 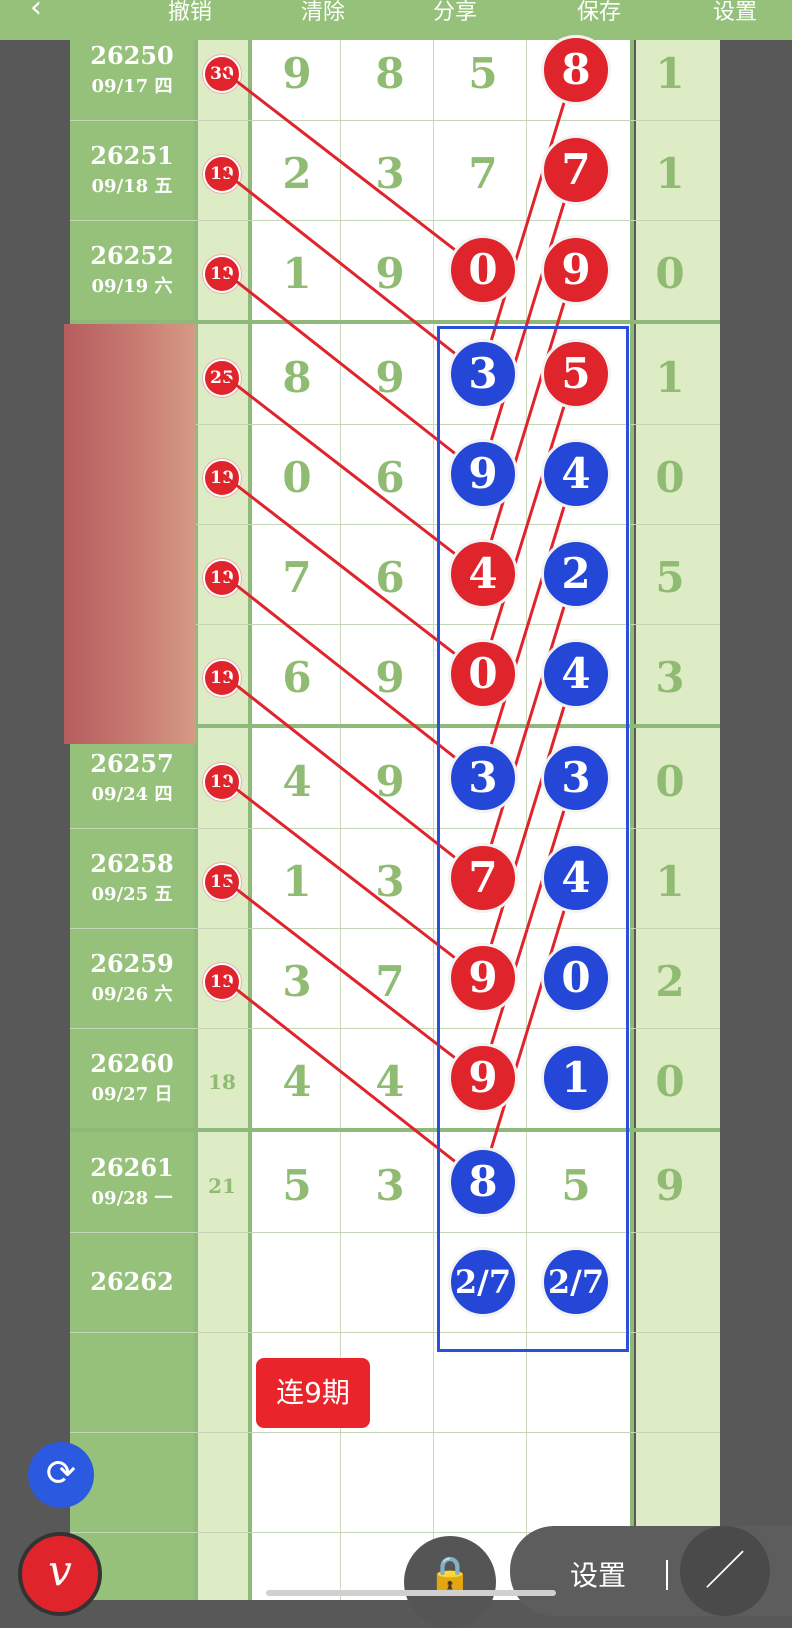 What do you see at coordinates (670, 677) in the screenshot?
I see `last-digit-cell: 3` at bounding box center [670, 677].